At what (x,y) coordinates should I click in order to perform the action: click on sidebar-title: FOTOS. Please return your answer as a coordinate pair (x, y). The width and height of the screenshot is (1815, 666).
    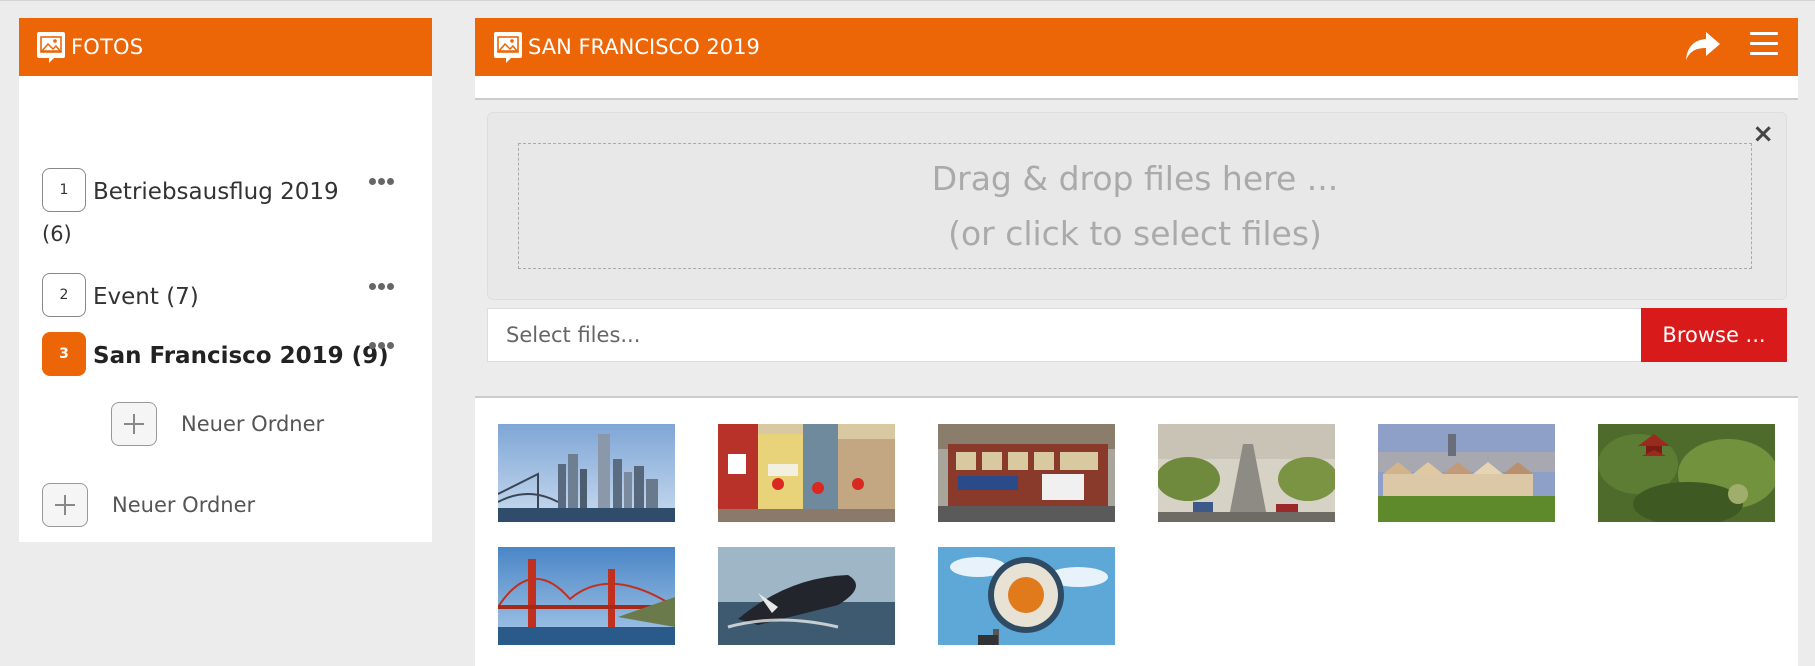
    Looking at the image, I should click on (107, 47).